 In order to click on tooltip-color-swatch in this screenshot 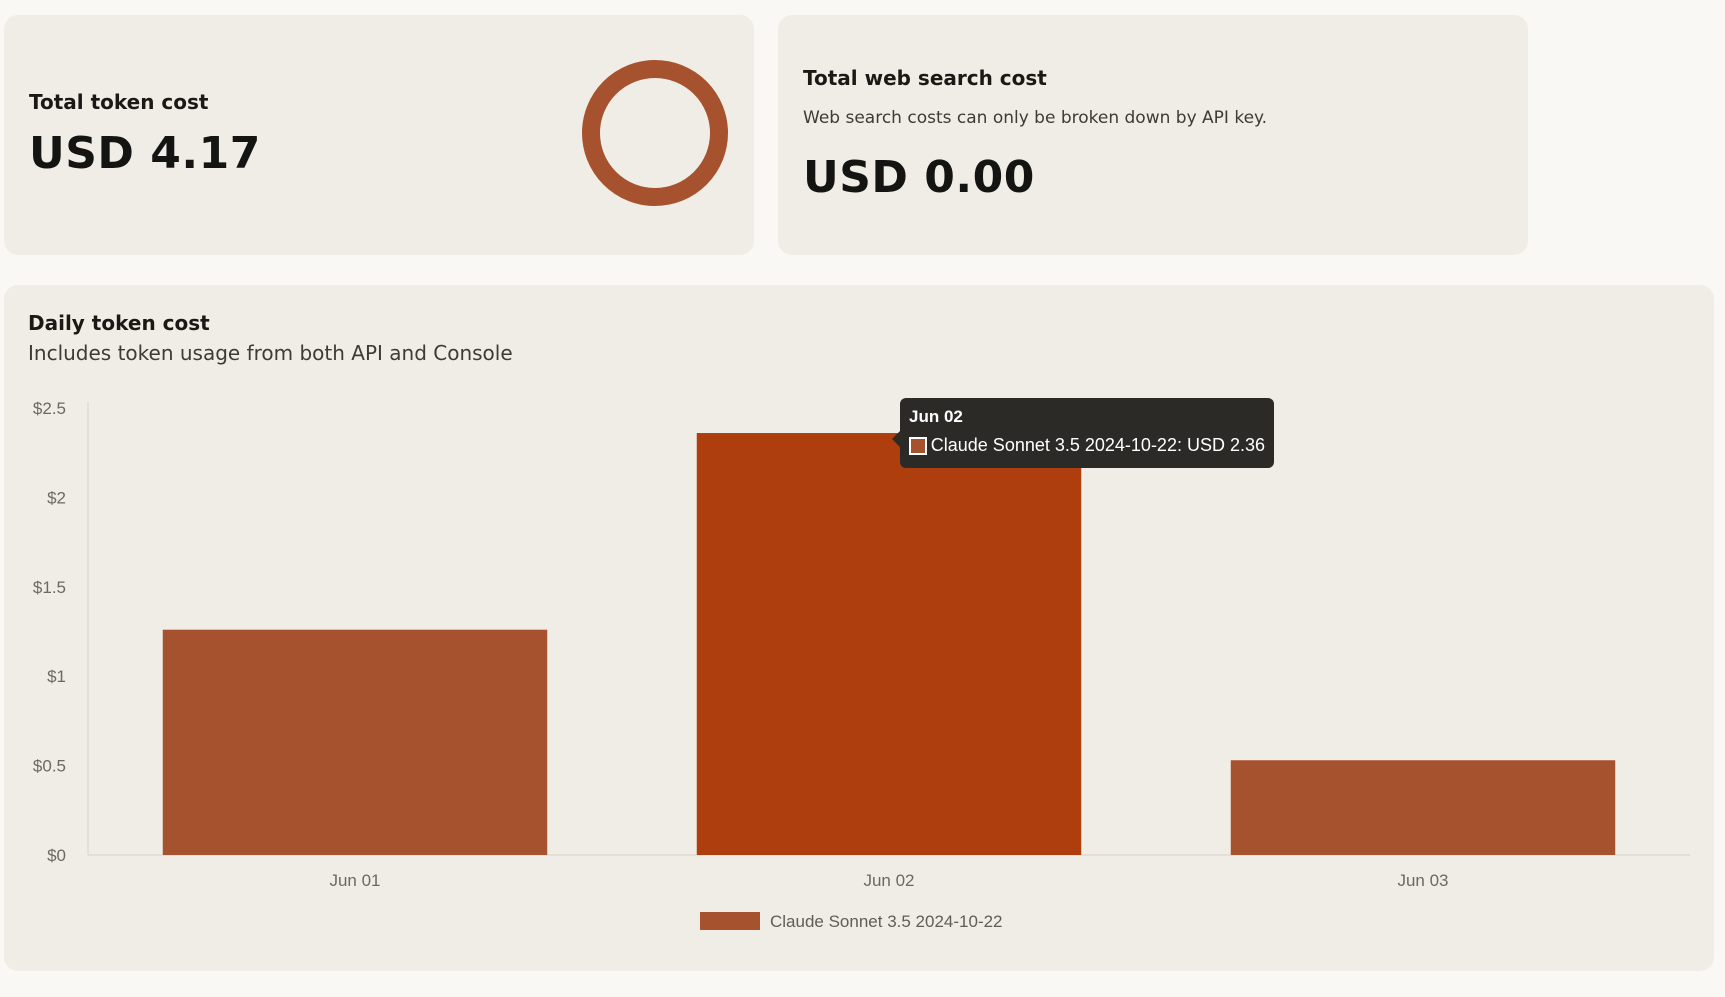, I will do `click(918, 445)`.